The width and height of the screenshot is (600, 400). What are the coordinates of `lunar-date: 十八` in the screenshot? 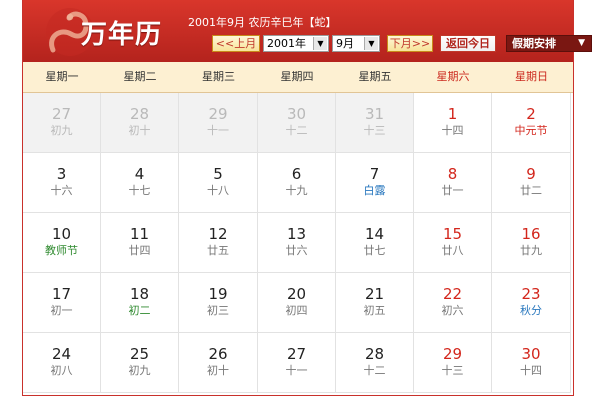 It's located at (218, 190).